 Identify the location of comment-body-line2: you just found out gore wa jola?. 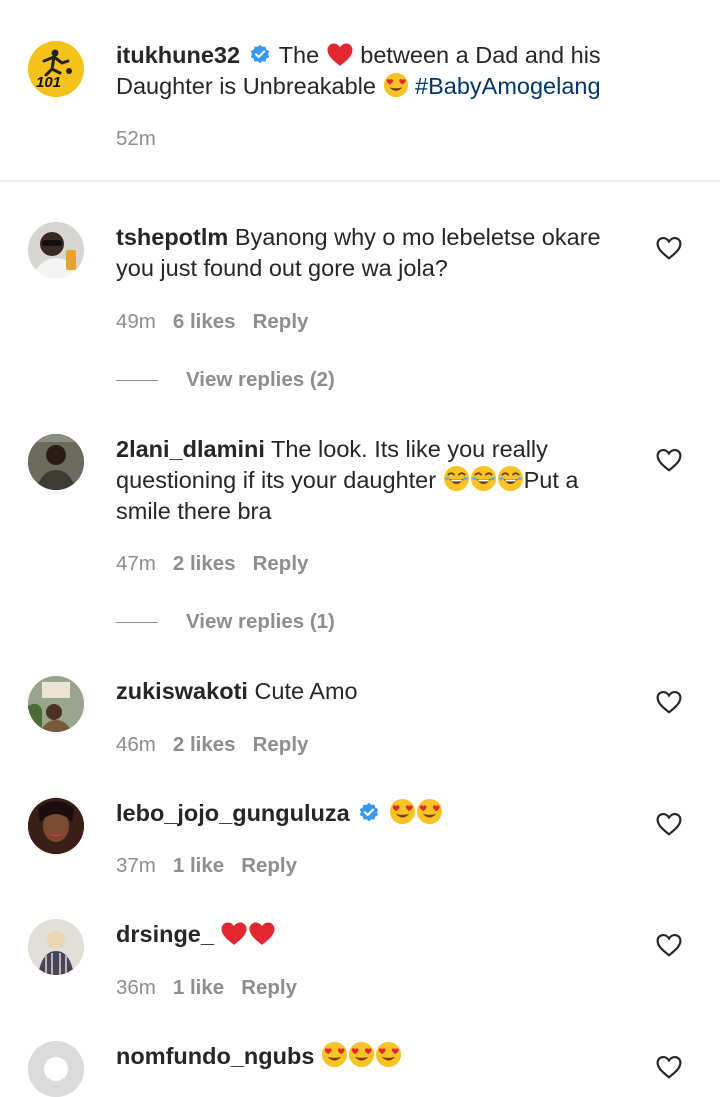
(282, 268).